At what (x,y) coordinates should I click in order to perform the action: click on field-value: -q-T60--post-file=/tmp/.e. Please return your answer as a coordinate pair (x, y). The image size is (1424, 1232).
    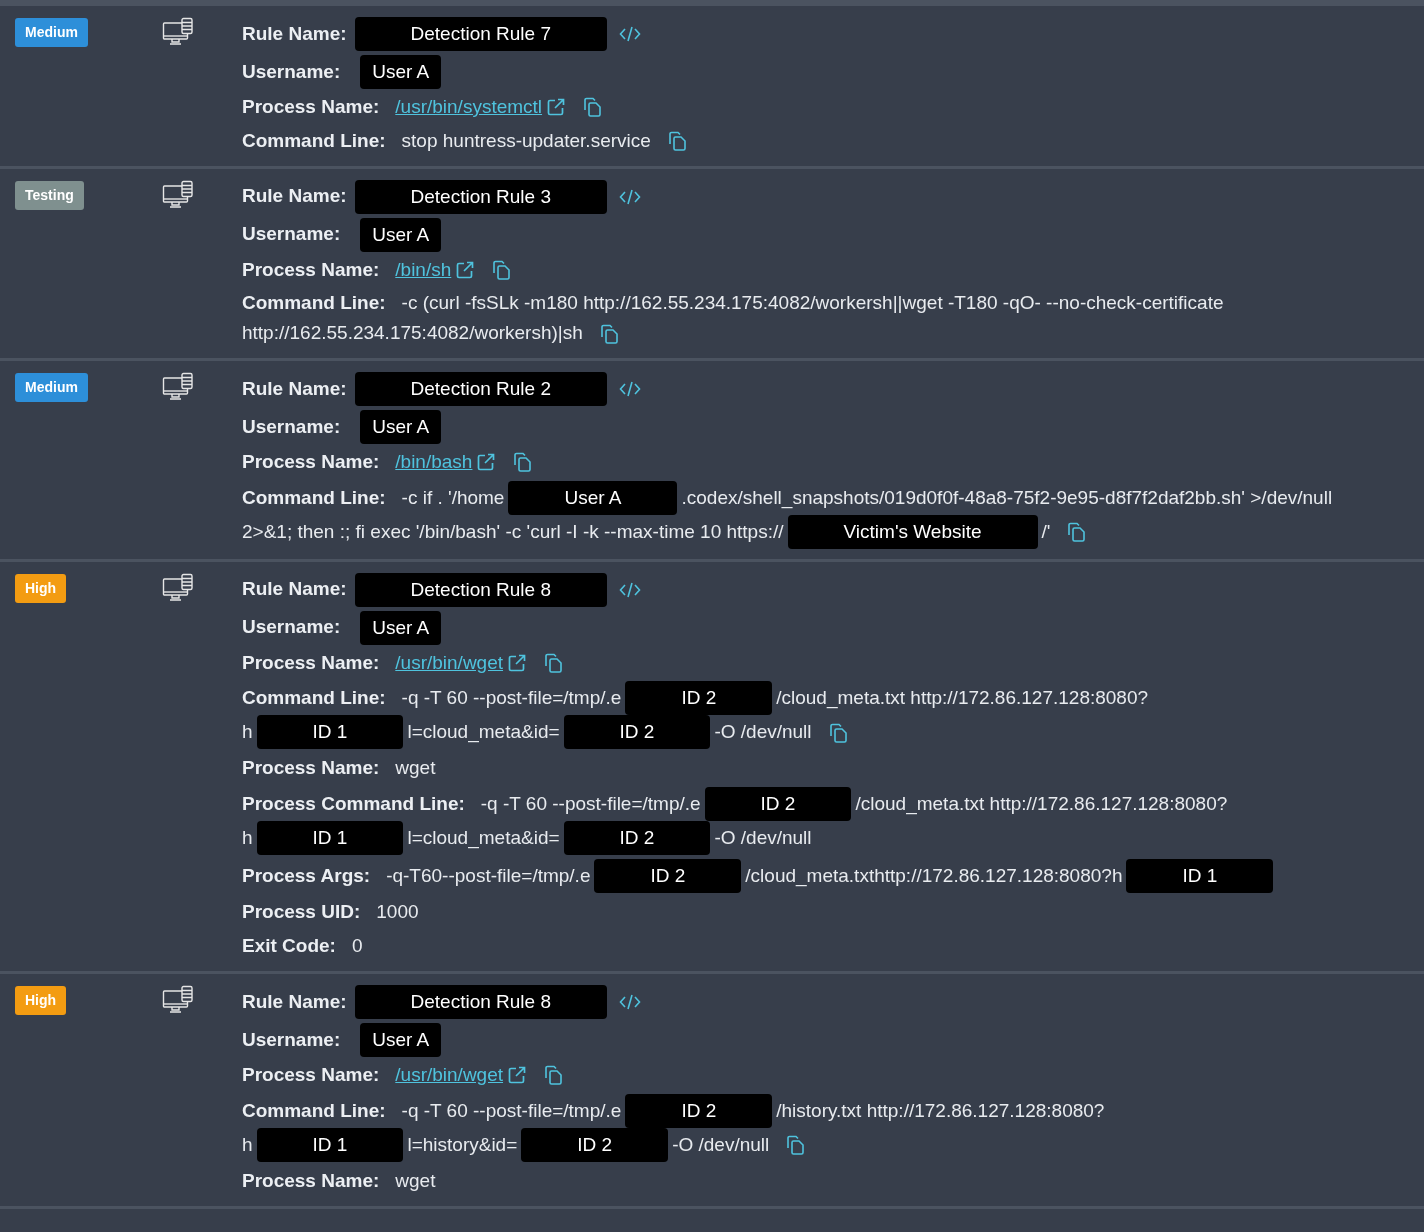
    Looking at the image, I should click on (488, 875).